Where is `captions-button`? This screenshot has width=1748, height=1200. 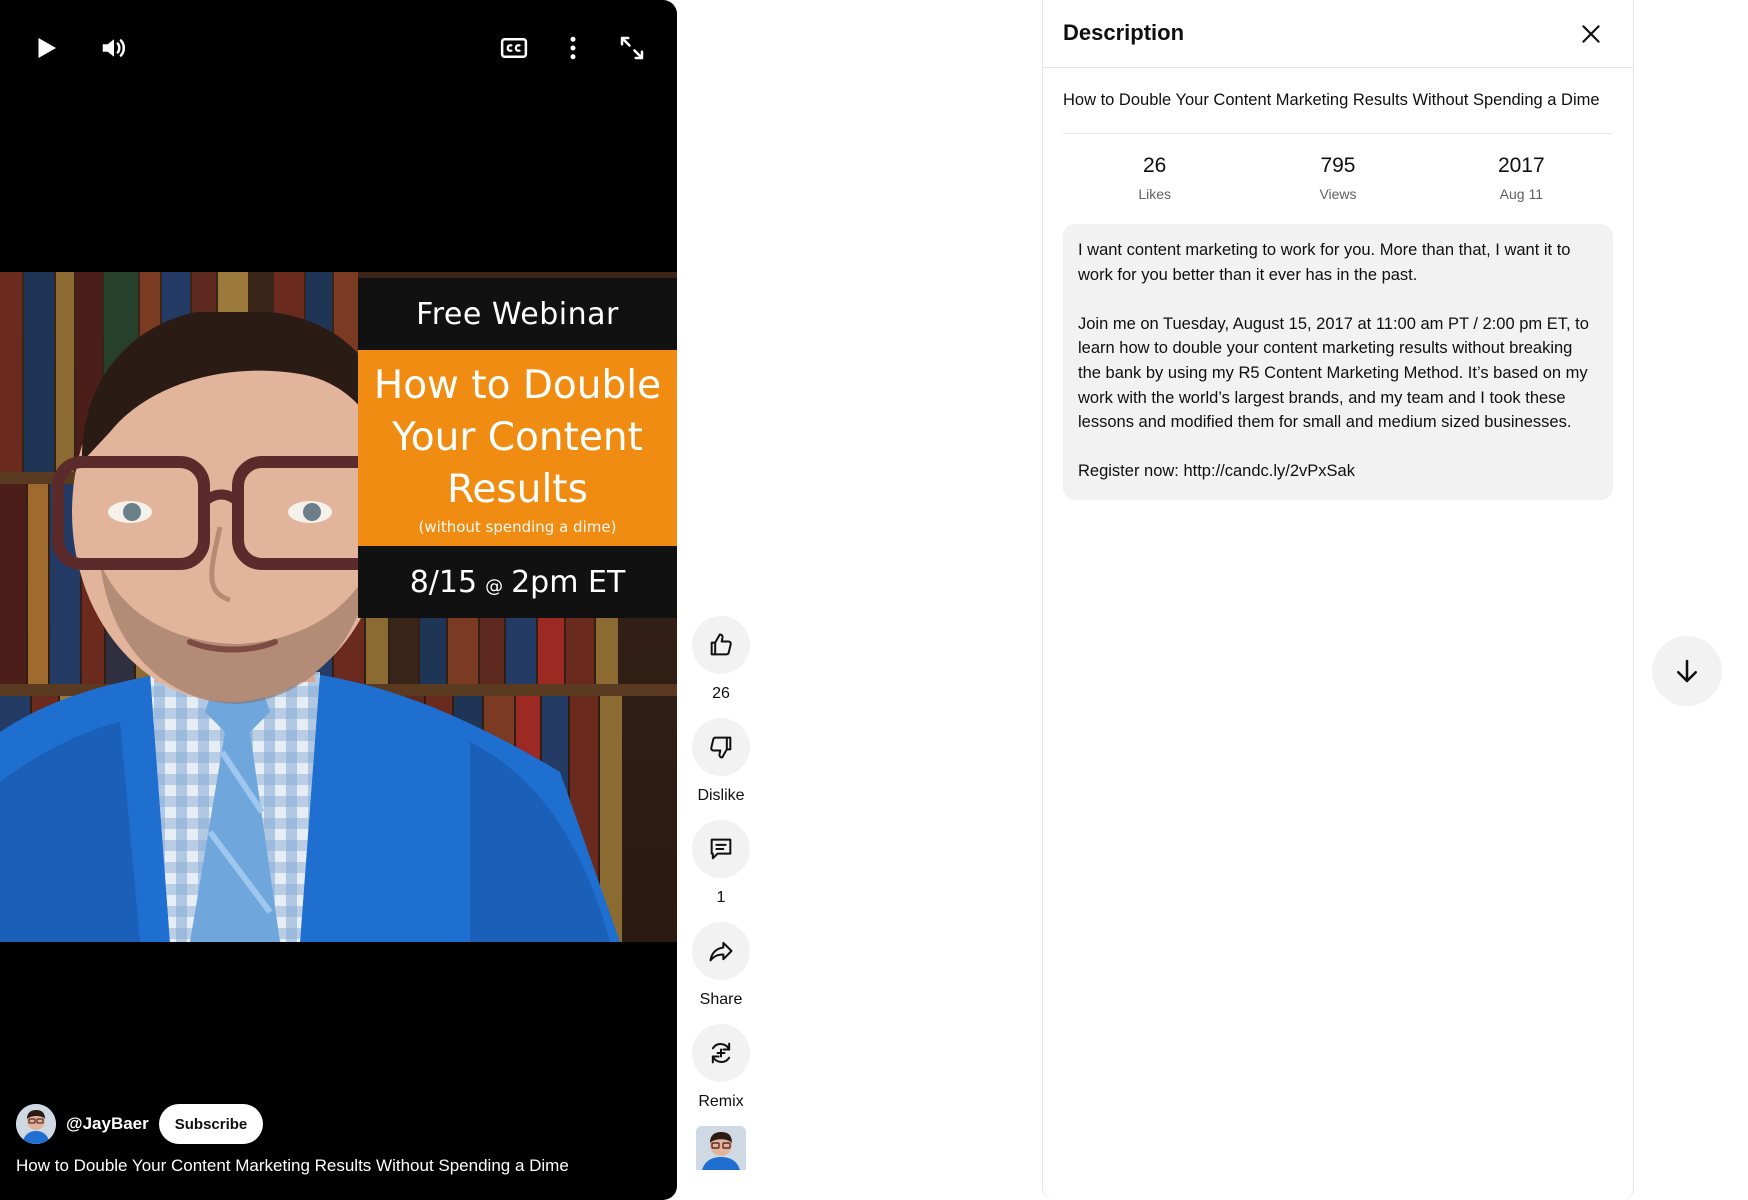 captions-button is located at coordinates (514, 48).